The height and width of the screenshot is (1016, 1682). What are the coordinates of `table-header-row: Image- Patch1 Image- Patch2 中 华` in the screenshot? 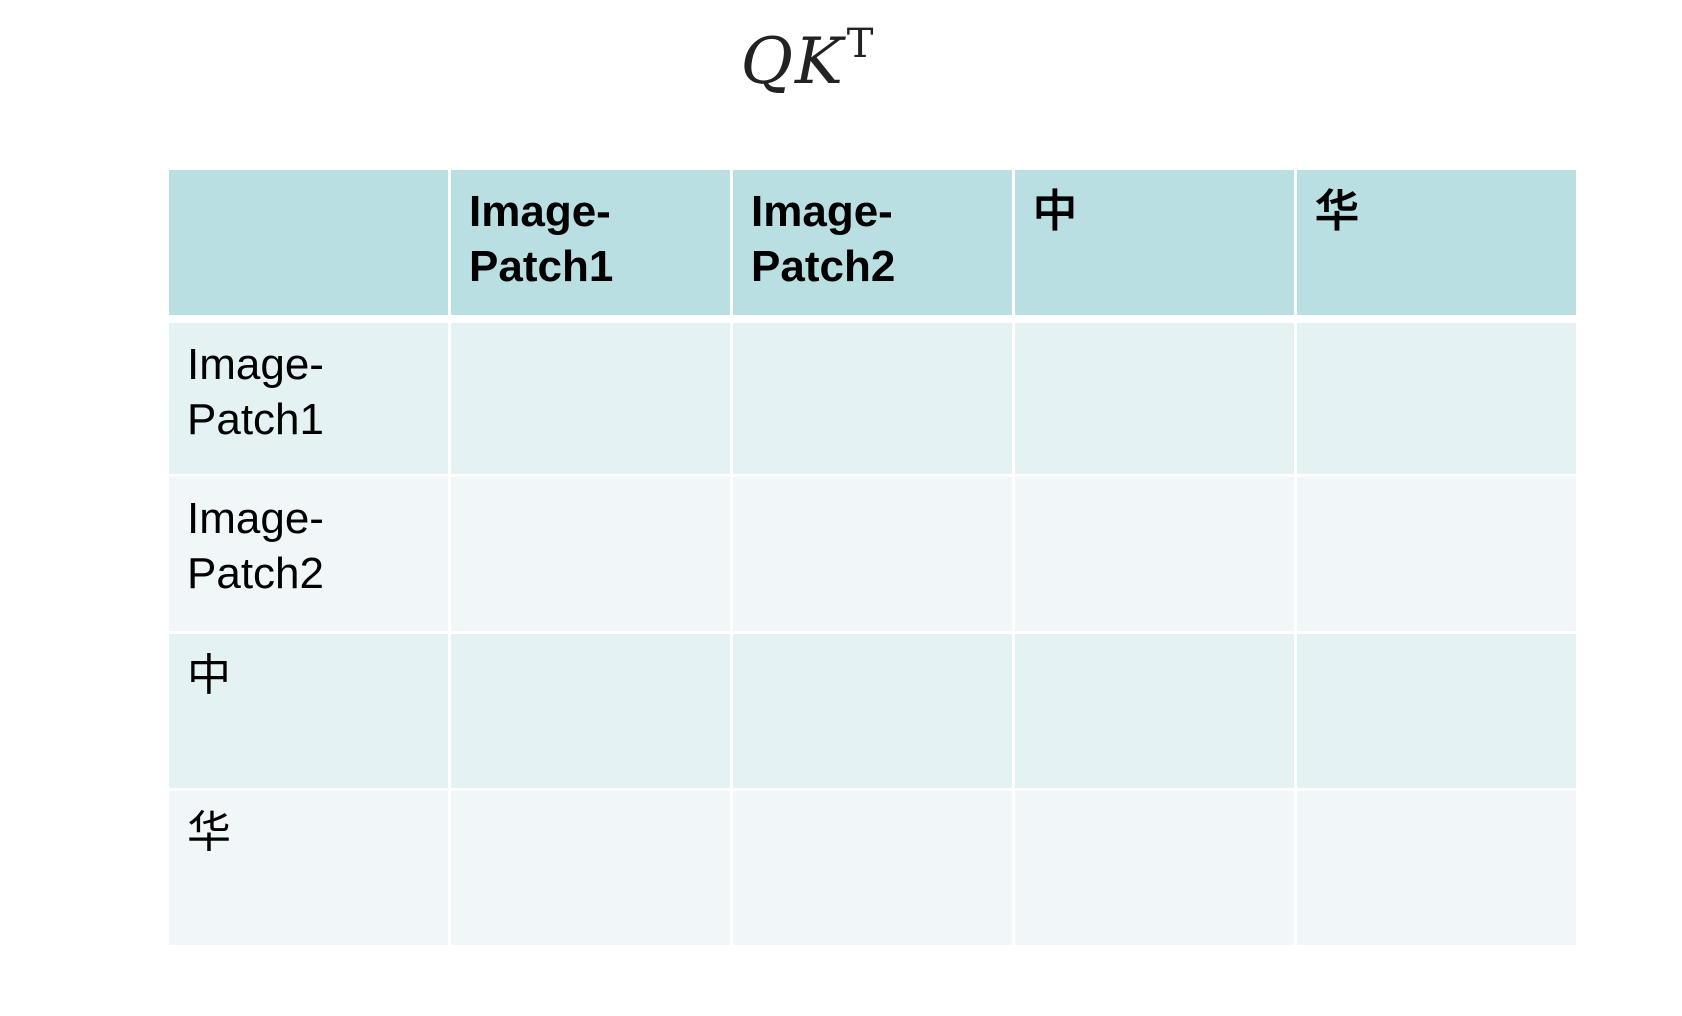 It's located at (872, 243).